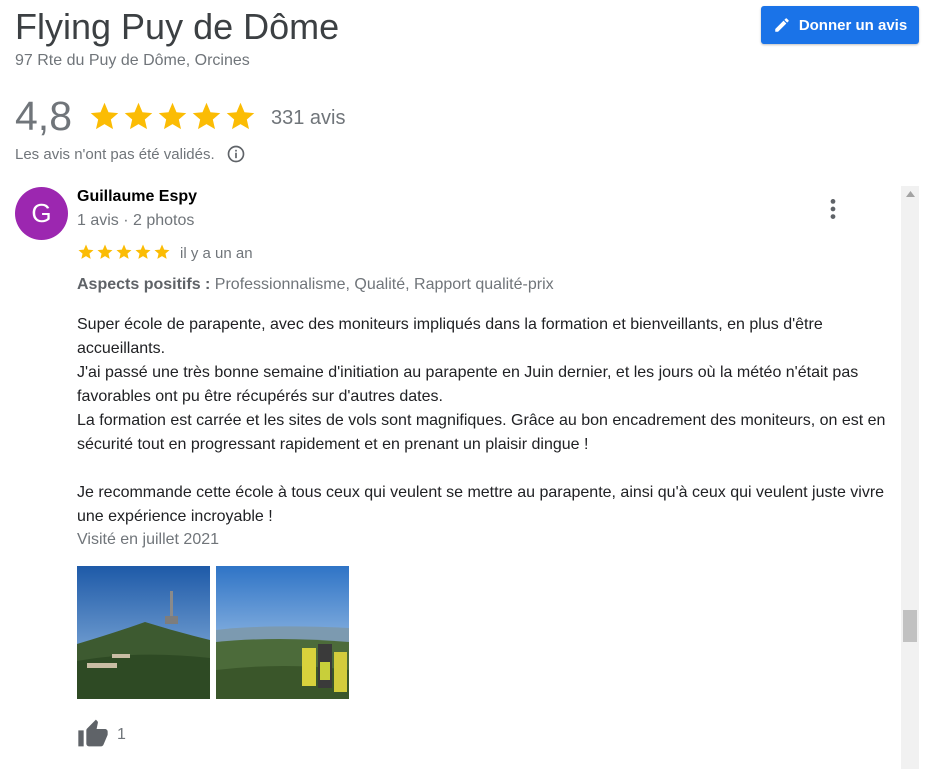 This screenshot has width=926, height=769. What do you see at coordinates (782, 25) in the screenshot?
I see `pencil-icon` at bounding box center [782, 25].